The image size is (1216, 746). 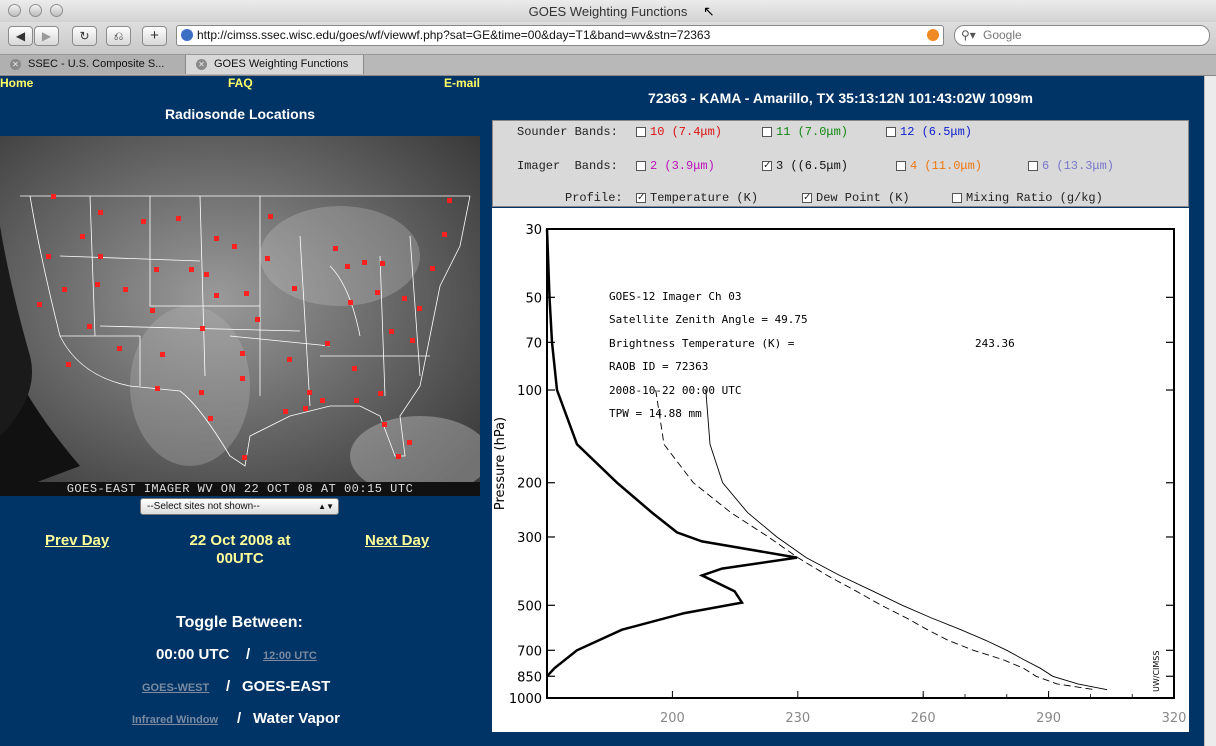 What do you see at coordinates (767, 166) in the screenshot?
I see `imager-3-checkbox: ✓` at bounding box center [767, 166].